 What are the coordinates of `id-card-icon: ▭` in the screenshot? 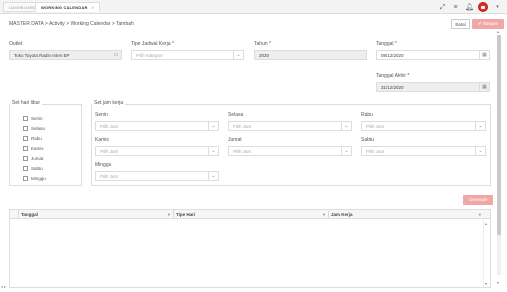 It's located at (116, 55).